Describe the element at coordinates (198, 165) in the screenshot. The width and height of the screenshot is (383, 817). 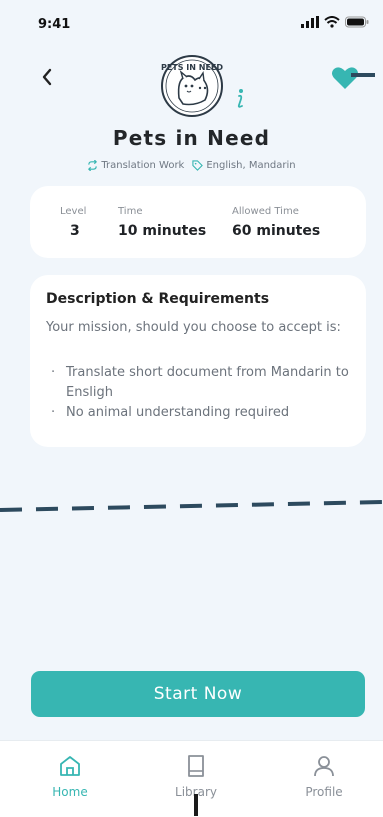
I see `tag-icon` at that location.